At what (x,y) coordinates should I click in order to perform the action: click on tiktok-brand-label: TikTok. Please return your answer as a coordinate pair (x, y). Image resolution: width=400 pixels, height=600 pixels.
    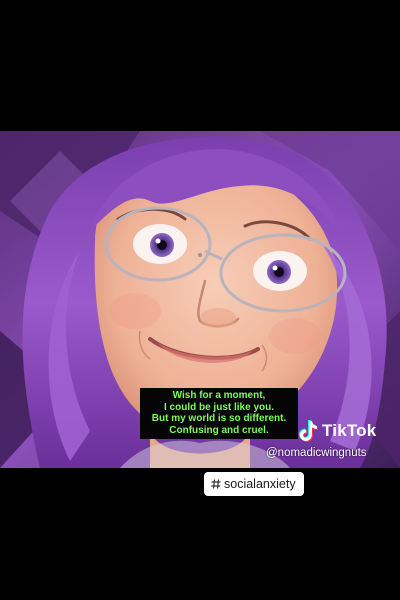
    Looking at the image, I should click on (349, 430).